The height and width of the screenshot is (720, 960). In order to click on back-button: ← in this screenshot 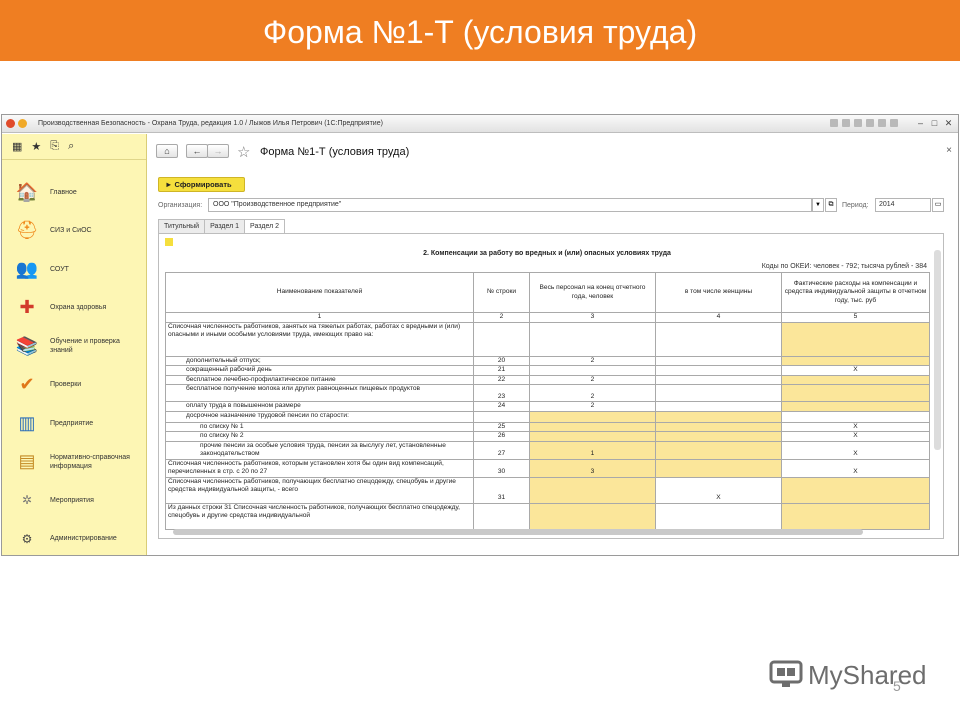, I will do `click(197, 151)`.